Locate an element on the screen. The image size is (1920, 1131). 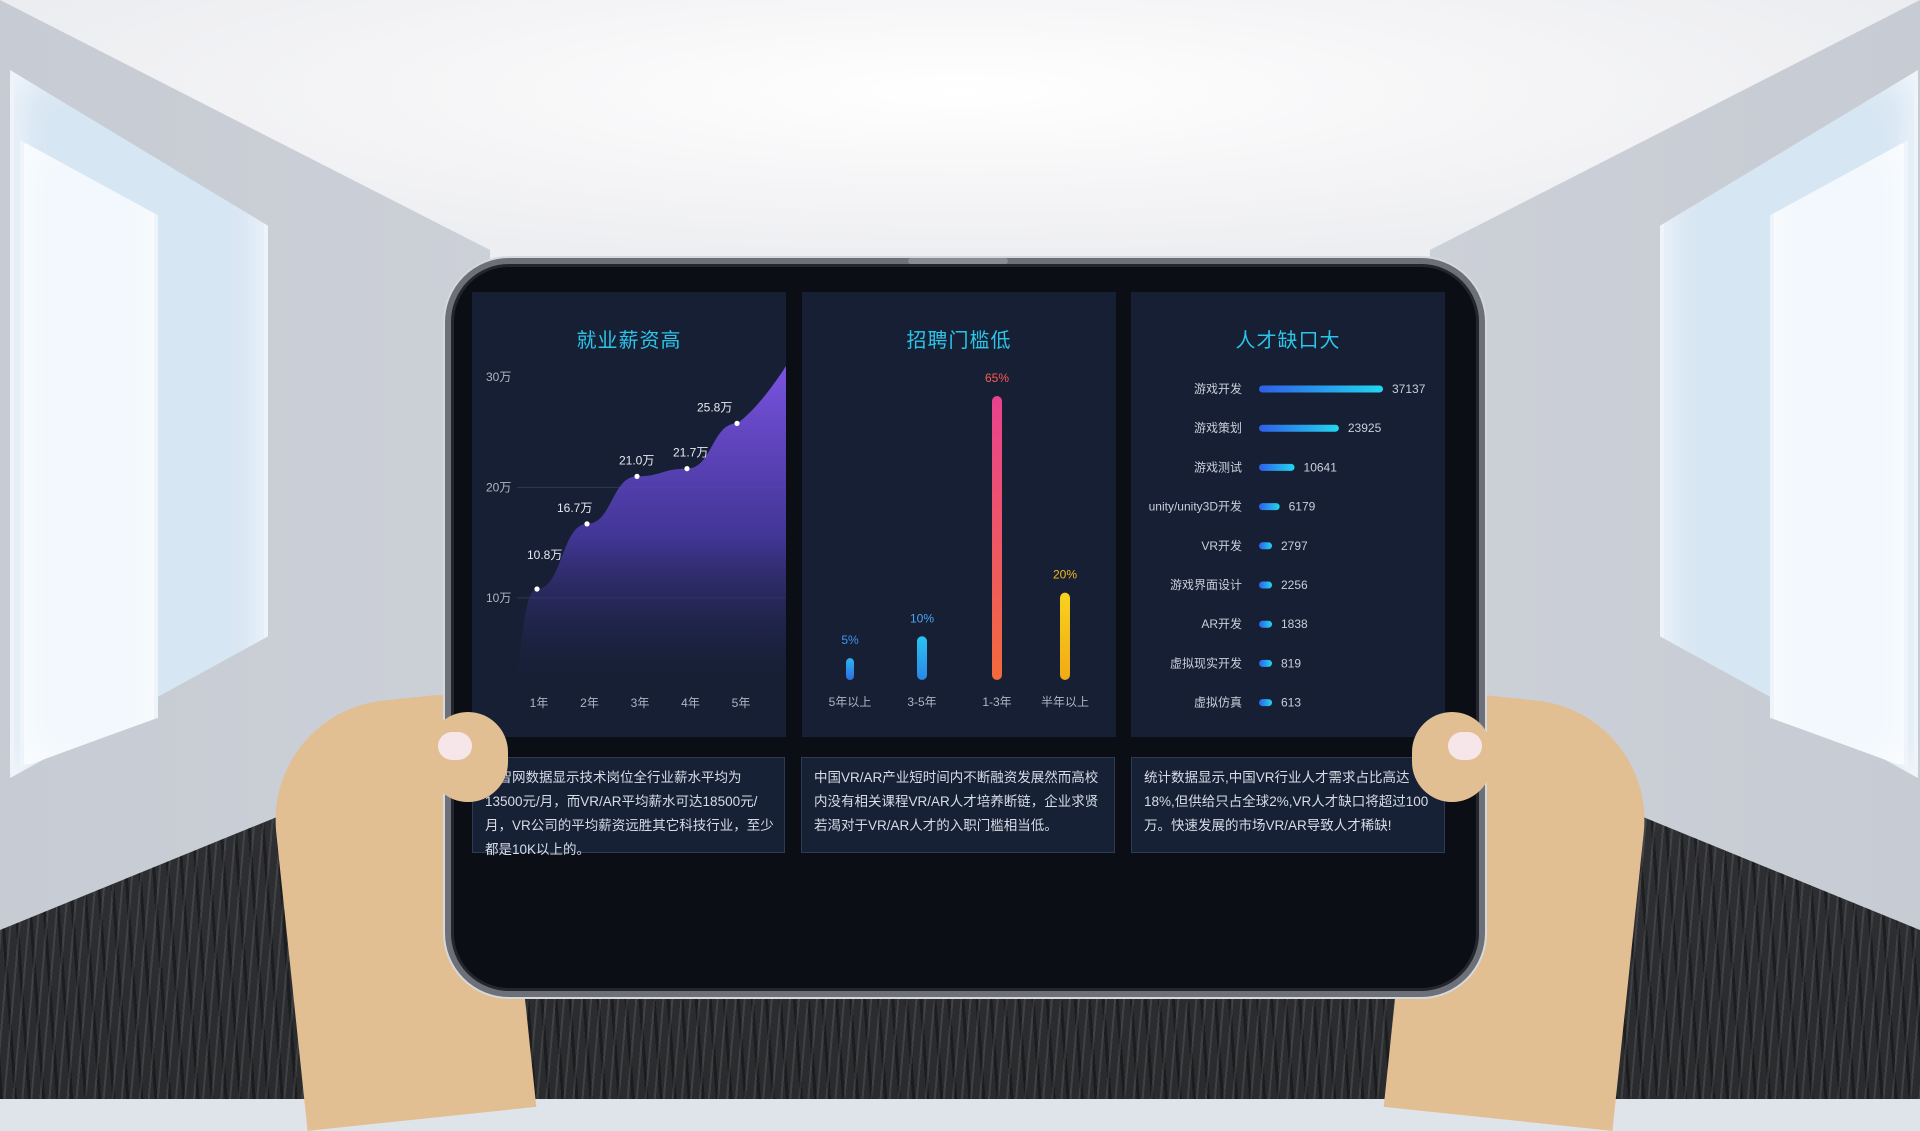
right-thumbnail is located at coordinates (1465, 746).